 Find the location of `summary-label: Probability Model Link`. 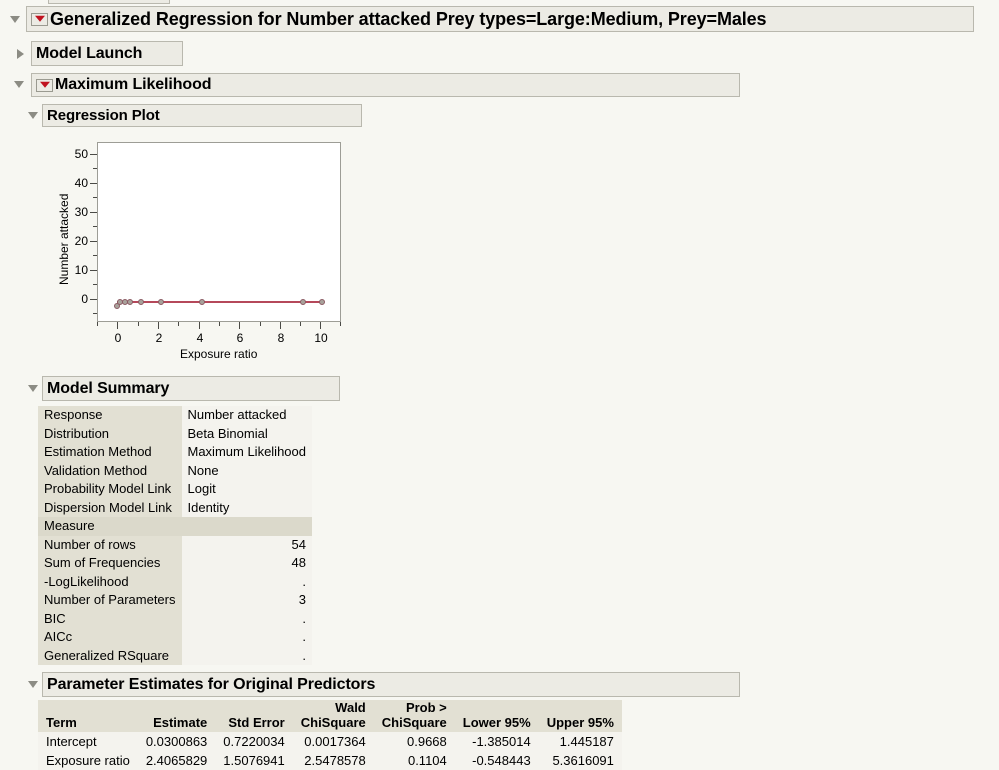

summary-label: Probability Model Link is located at coordinates (110, 489).